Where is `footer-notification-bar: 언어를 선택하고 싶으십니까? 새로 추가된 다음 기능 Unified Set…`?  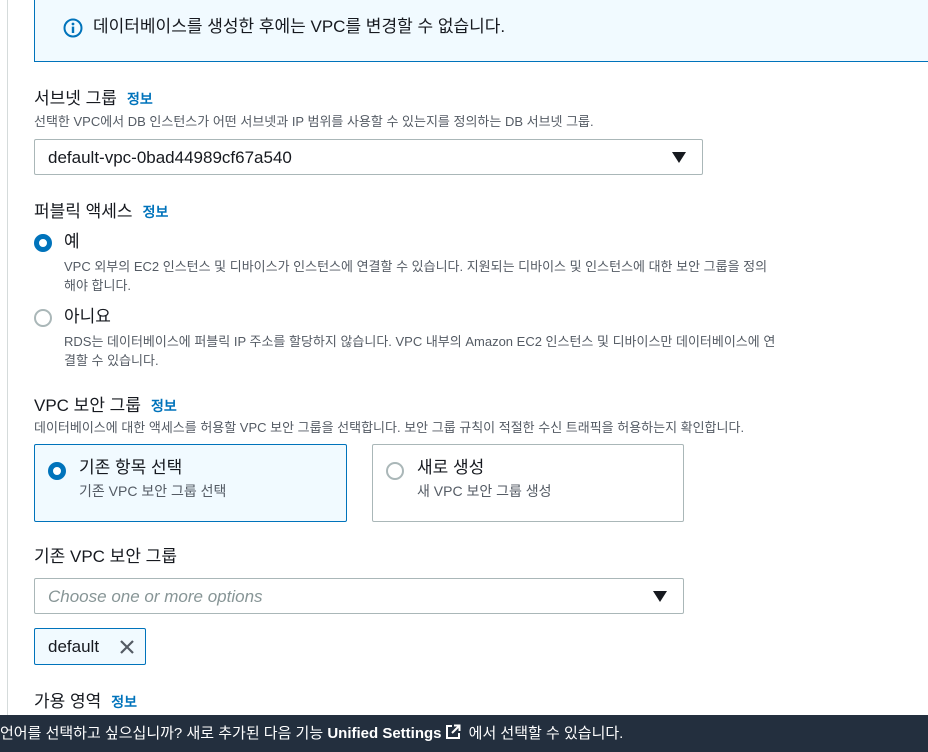 footer-notification-bar: 언어를 선택하고 싶으십니까? 새로 추가된 다음 기능 Unified Set… is located at coordinates (464, 733).